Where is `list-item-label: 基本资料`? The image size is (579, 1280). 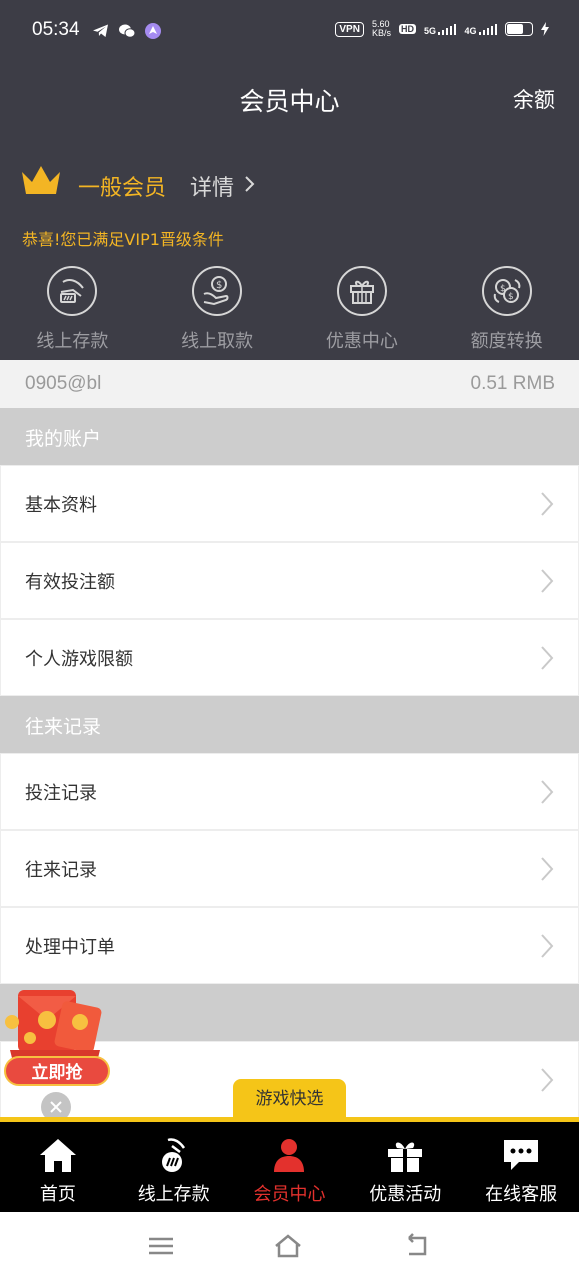 list-item-label: 基本资料 is located at coordinates (61, 505).